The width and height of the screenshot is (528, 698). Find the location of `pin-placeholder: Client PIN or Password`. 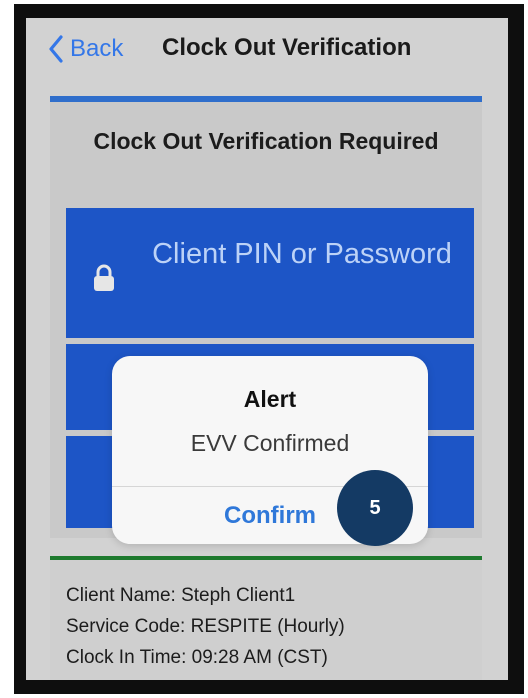

pin-placeholder: Client PIN or Password is located at coordinates (302, 254).